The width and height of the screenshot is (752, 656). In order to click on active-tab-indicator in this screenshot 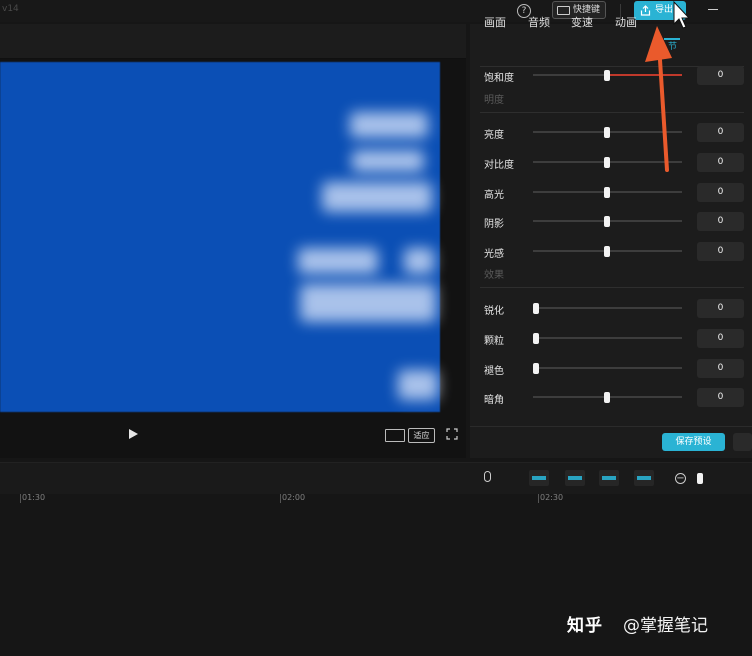, I will do `click(672, 39)`.